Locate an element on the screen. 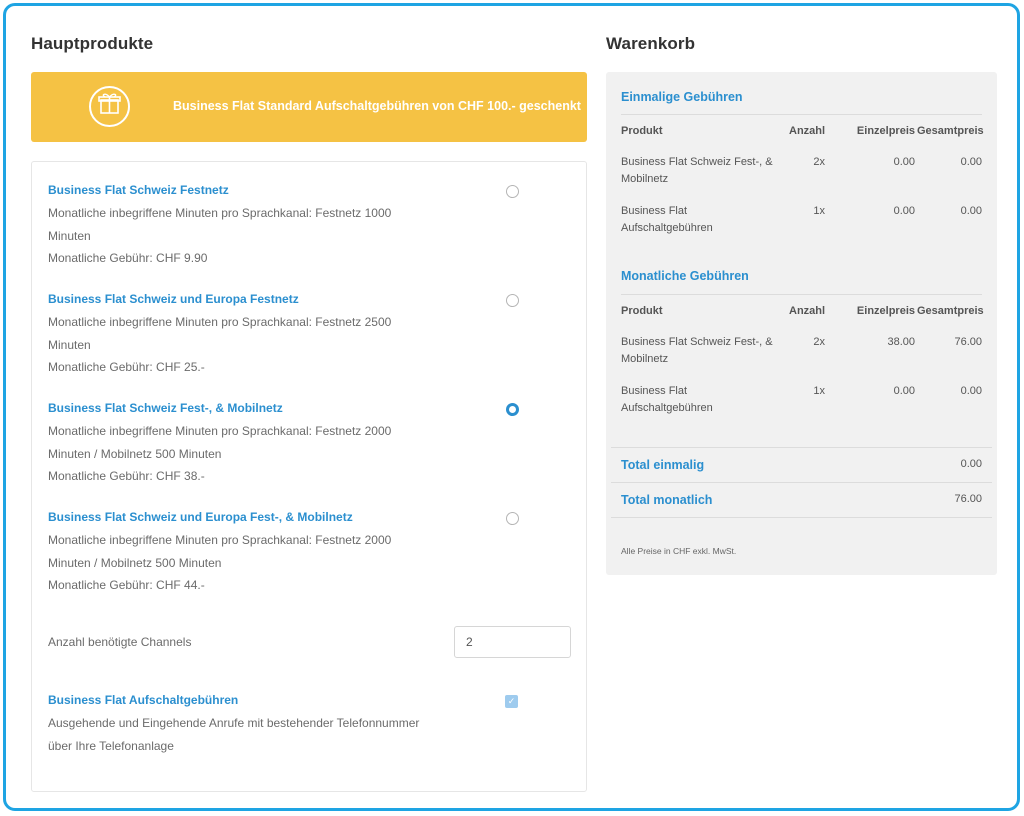 This screenshot has height=816, width=1024. channels-label: Anzahl benötigte Channels is located at coordinates (120, 642).